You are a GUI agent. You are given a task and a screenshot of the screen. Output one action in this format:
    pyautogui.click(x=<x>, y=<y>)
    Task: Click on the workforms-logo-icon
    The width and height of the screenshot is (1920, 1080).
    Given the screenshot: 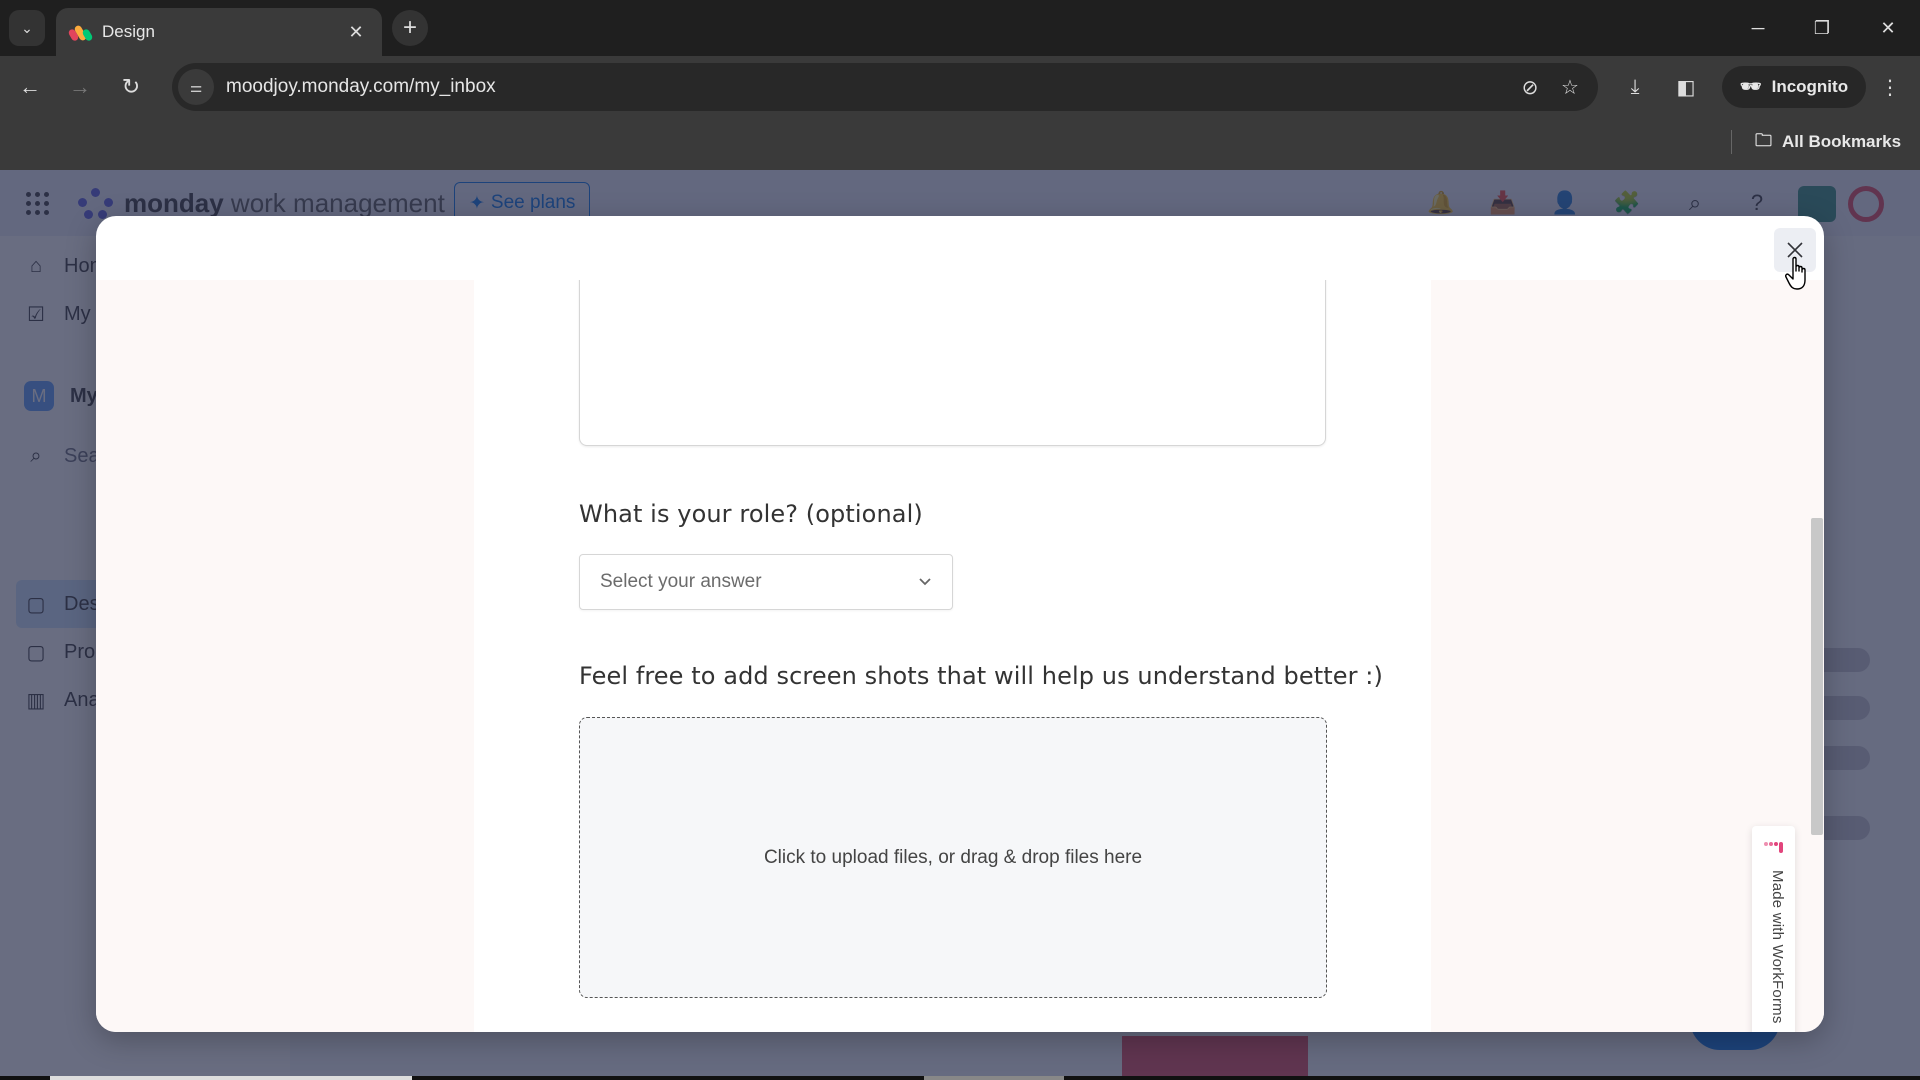 What is the action you would take?
    pyautogui.click(x=1774, y=847)
    